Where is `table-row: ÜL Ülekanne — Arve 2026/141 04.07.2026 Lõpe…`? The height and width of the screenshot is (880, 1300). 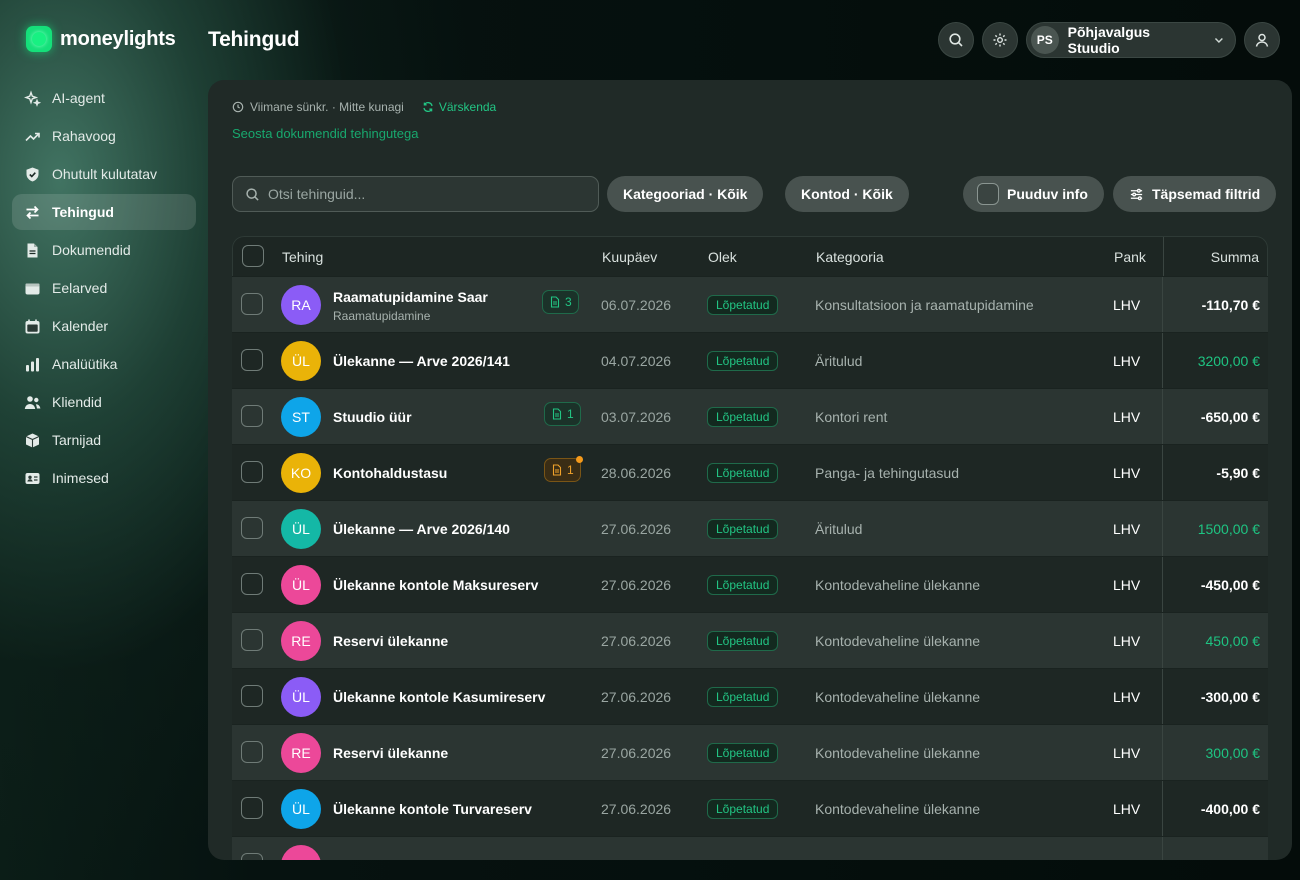
table-row: ÜL Ülekanne — Arve 2026/141 04.07.2026 Lõpe… is located at coordinates (750, 360).